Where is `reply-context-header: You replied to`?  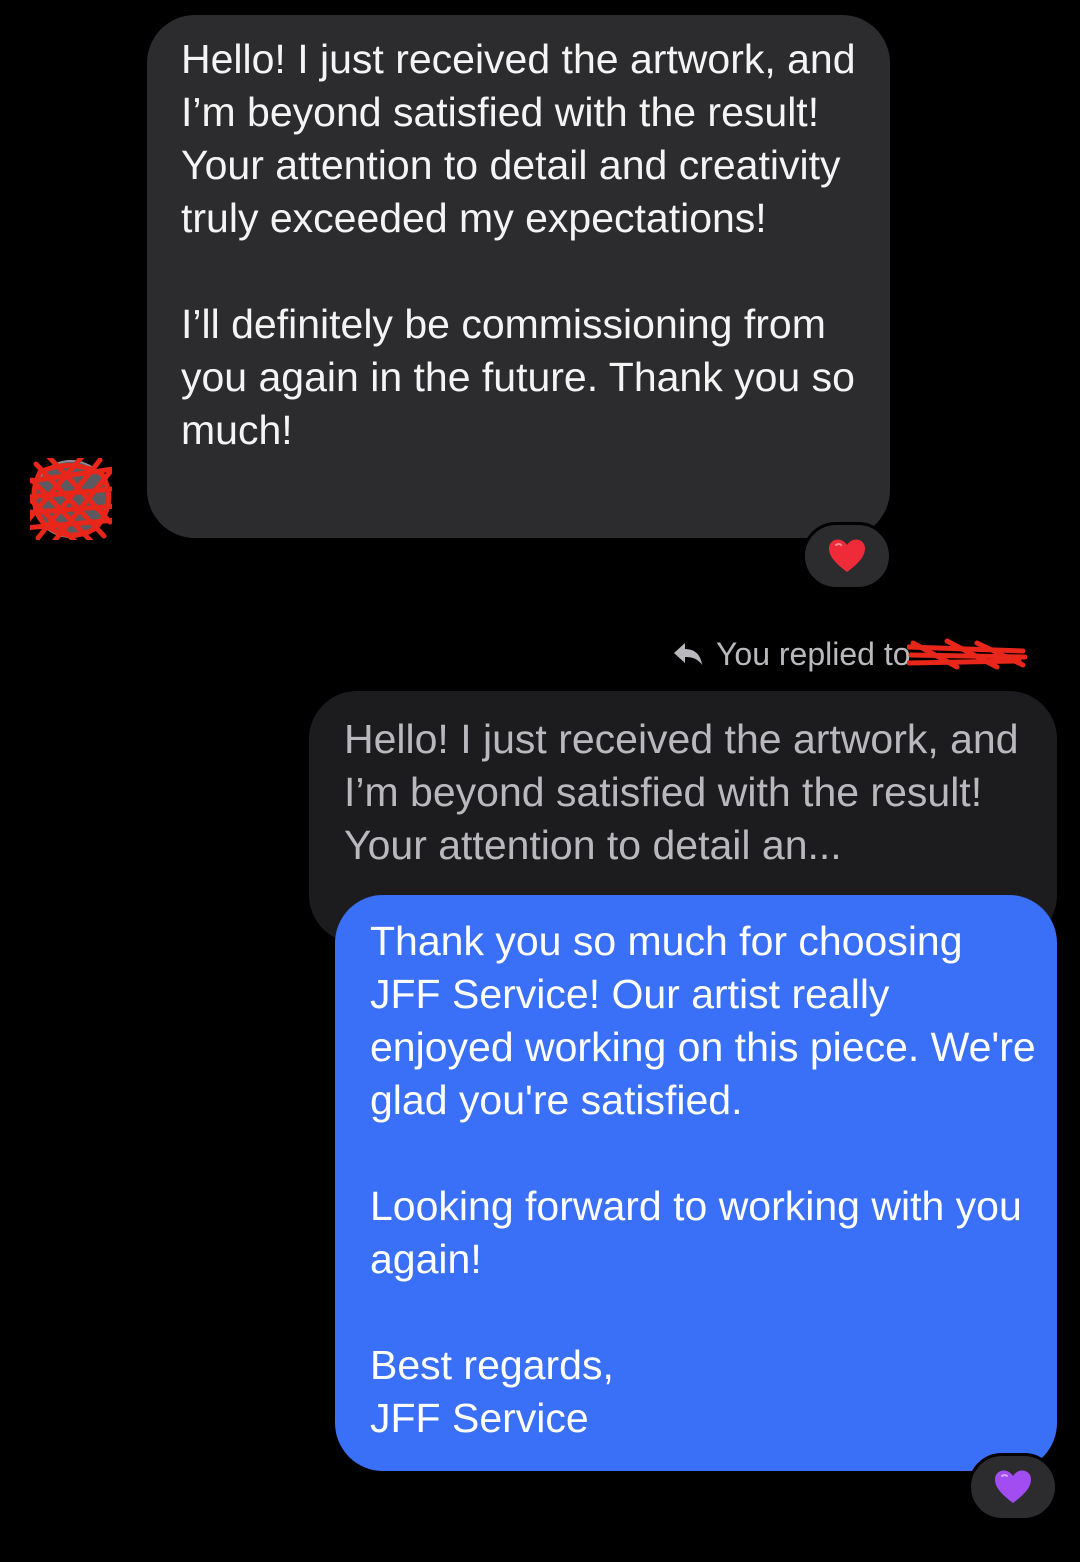
reply-context-header: You replied to is located at coordinates (849, 654).